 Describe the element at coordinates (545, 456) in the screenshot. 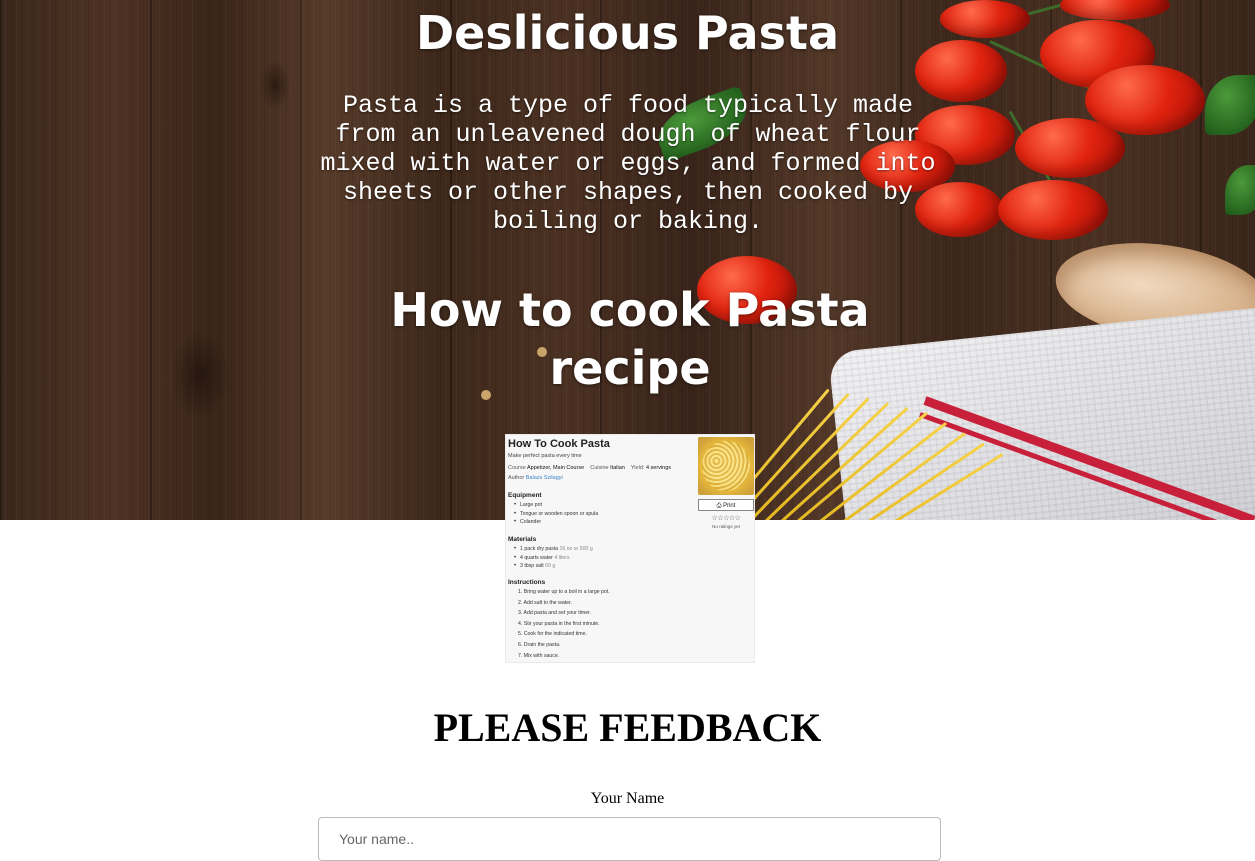

I see `recipe-card-description: Make perfect pasta every time` at that location.